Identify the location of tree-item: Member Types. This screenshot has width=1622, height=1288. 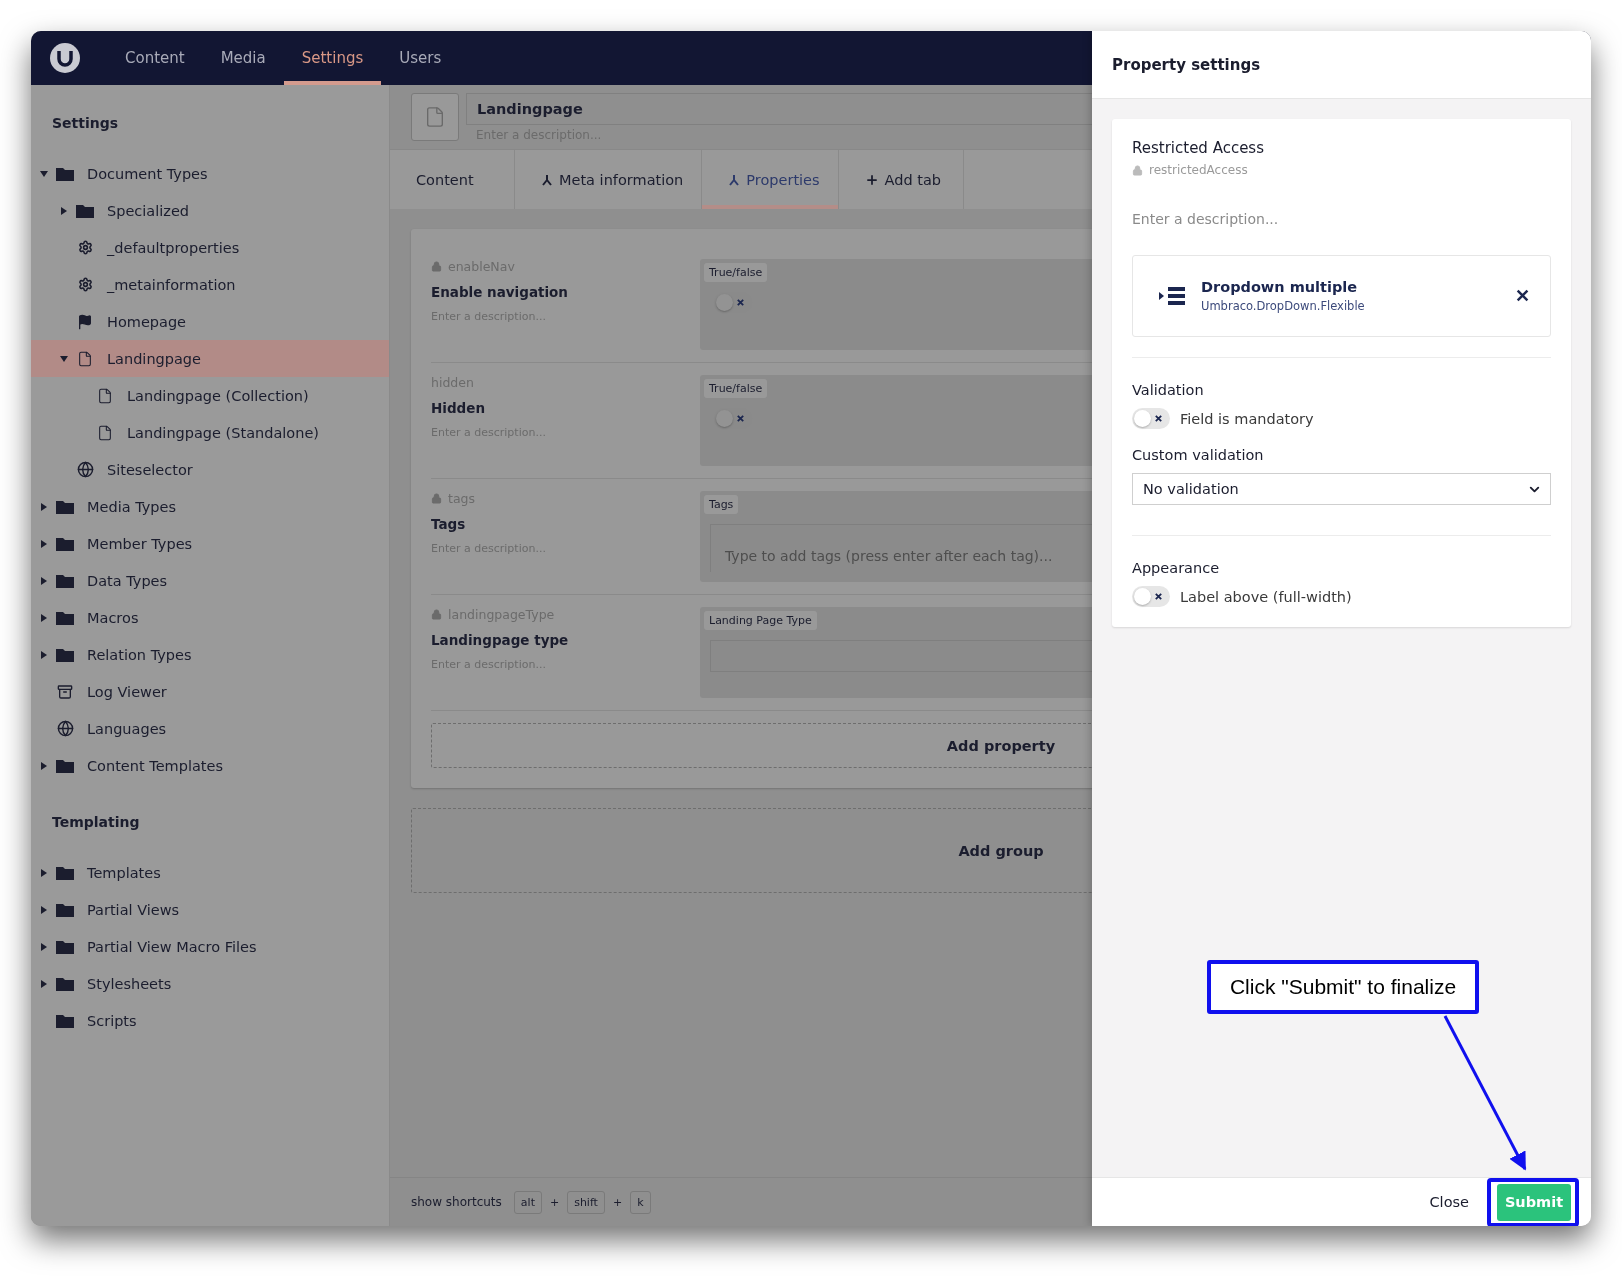
(210, 543).